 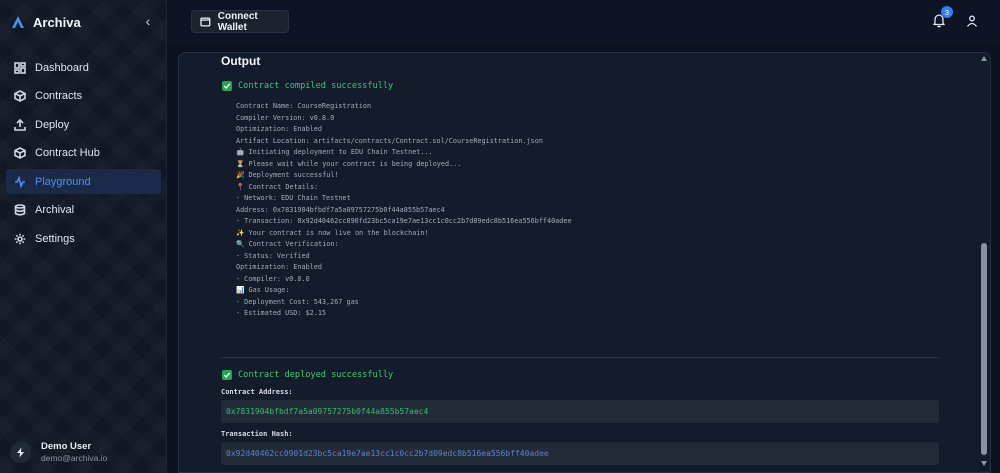 What do you see at coordinates (20, 181) in the screenshot?
I see `activity-icon` at bounding box center [20, 181].